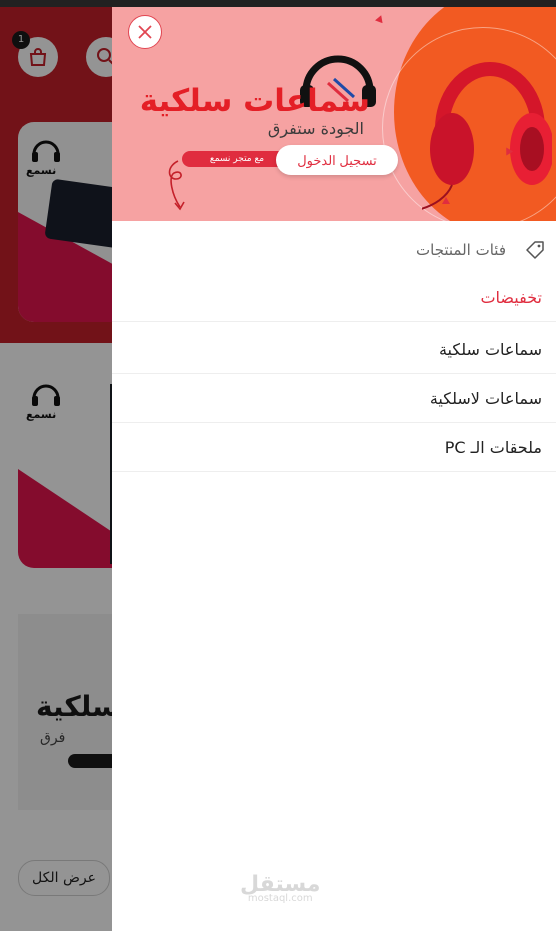 The width and height of the screenshot is (556, 931). I want to click on menu-item-label: ملحقات الـ PC, so click(493, 447).